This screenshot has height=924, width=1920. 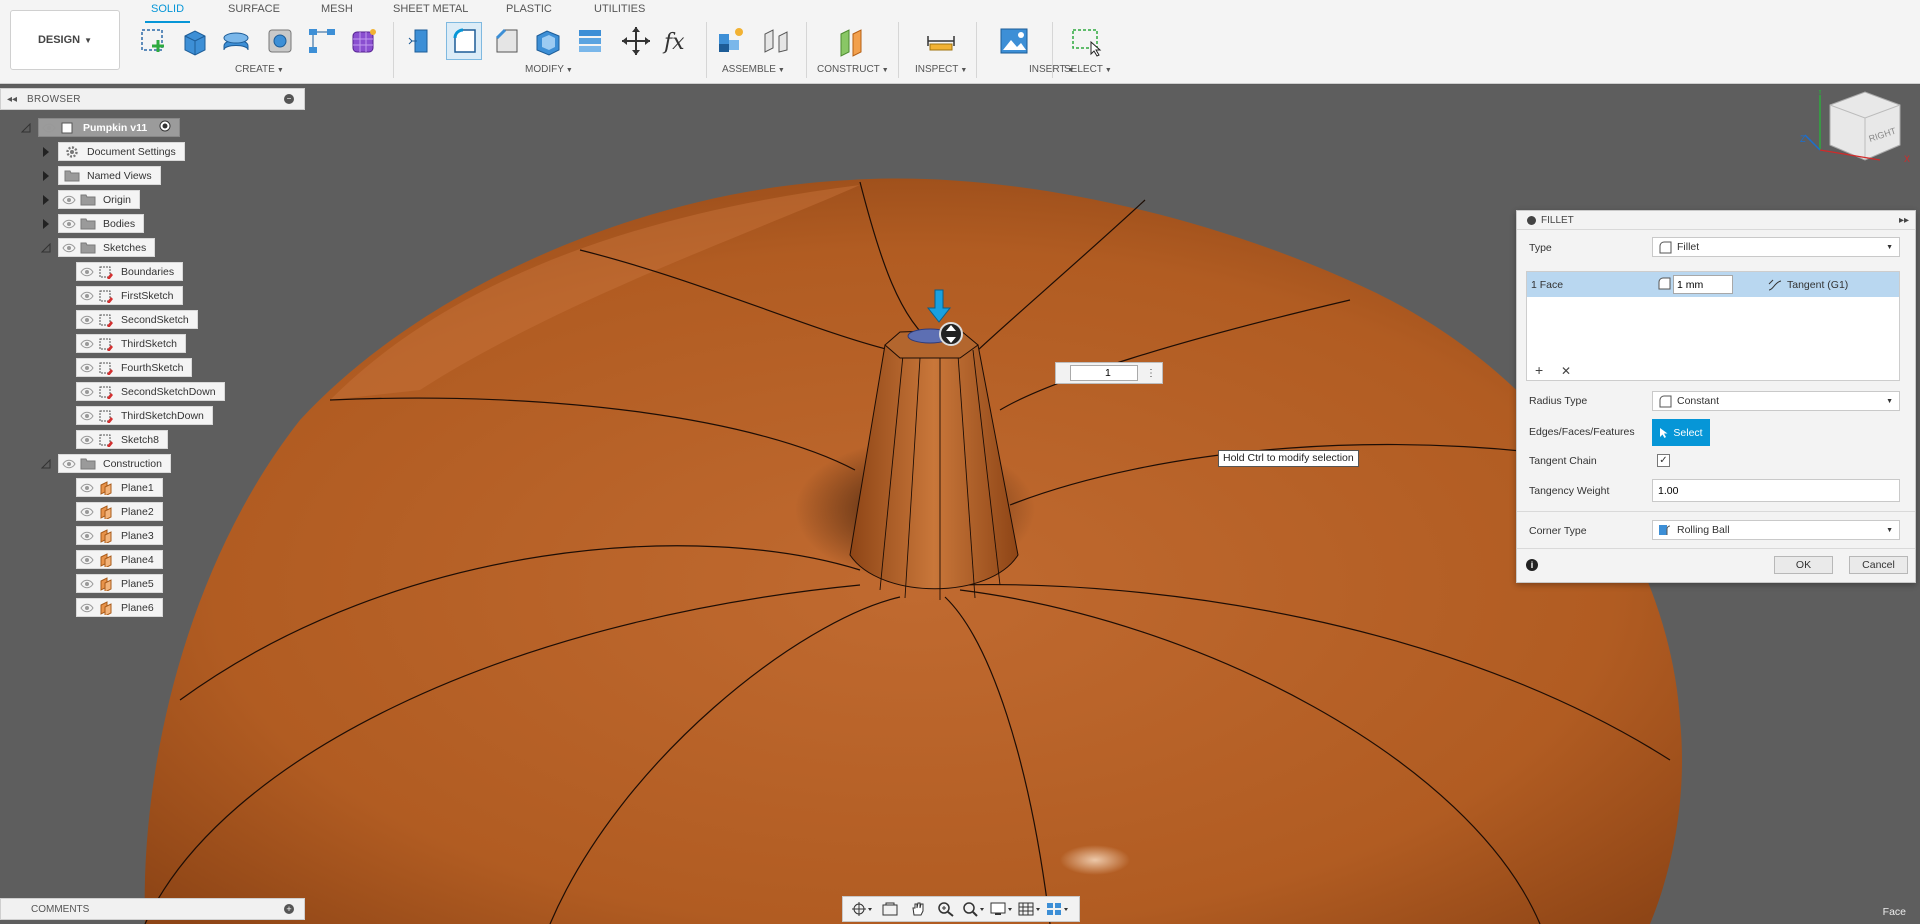 I want to click on dimension-input, so click(x=1104, y=373).